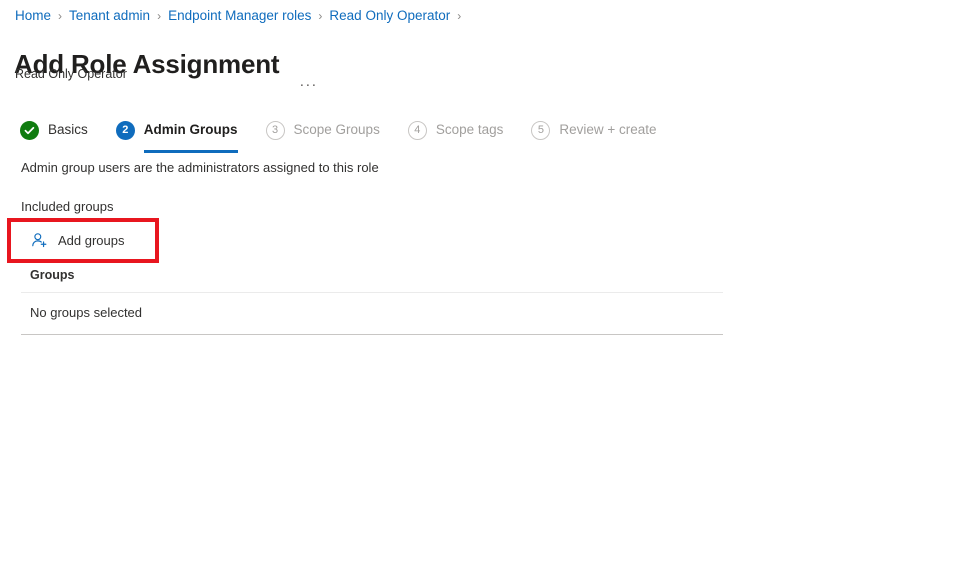 The height and width of the screenshot is (567, 960). Describe the element at coordinates (541, 130) in the screenshot. I see `step-number-badge: 5` at that location.